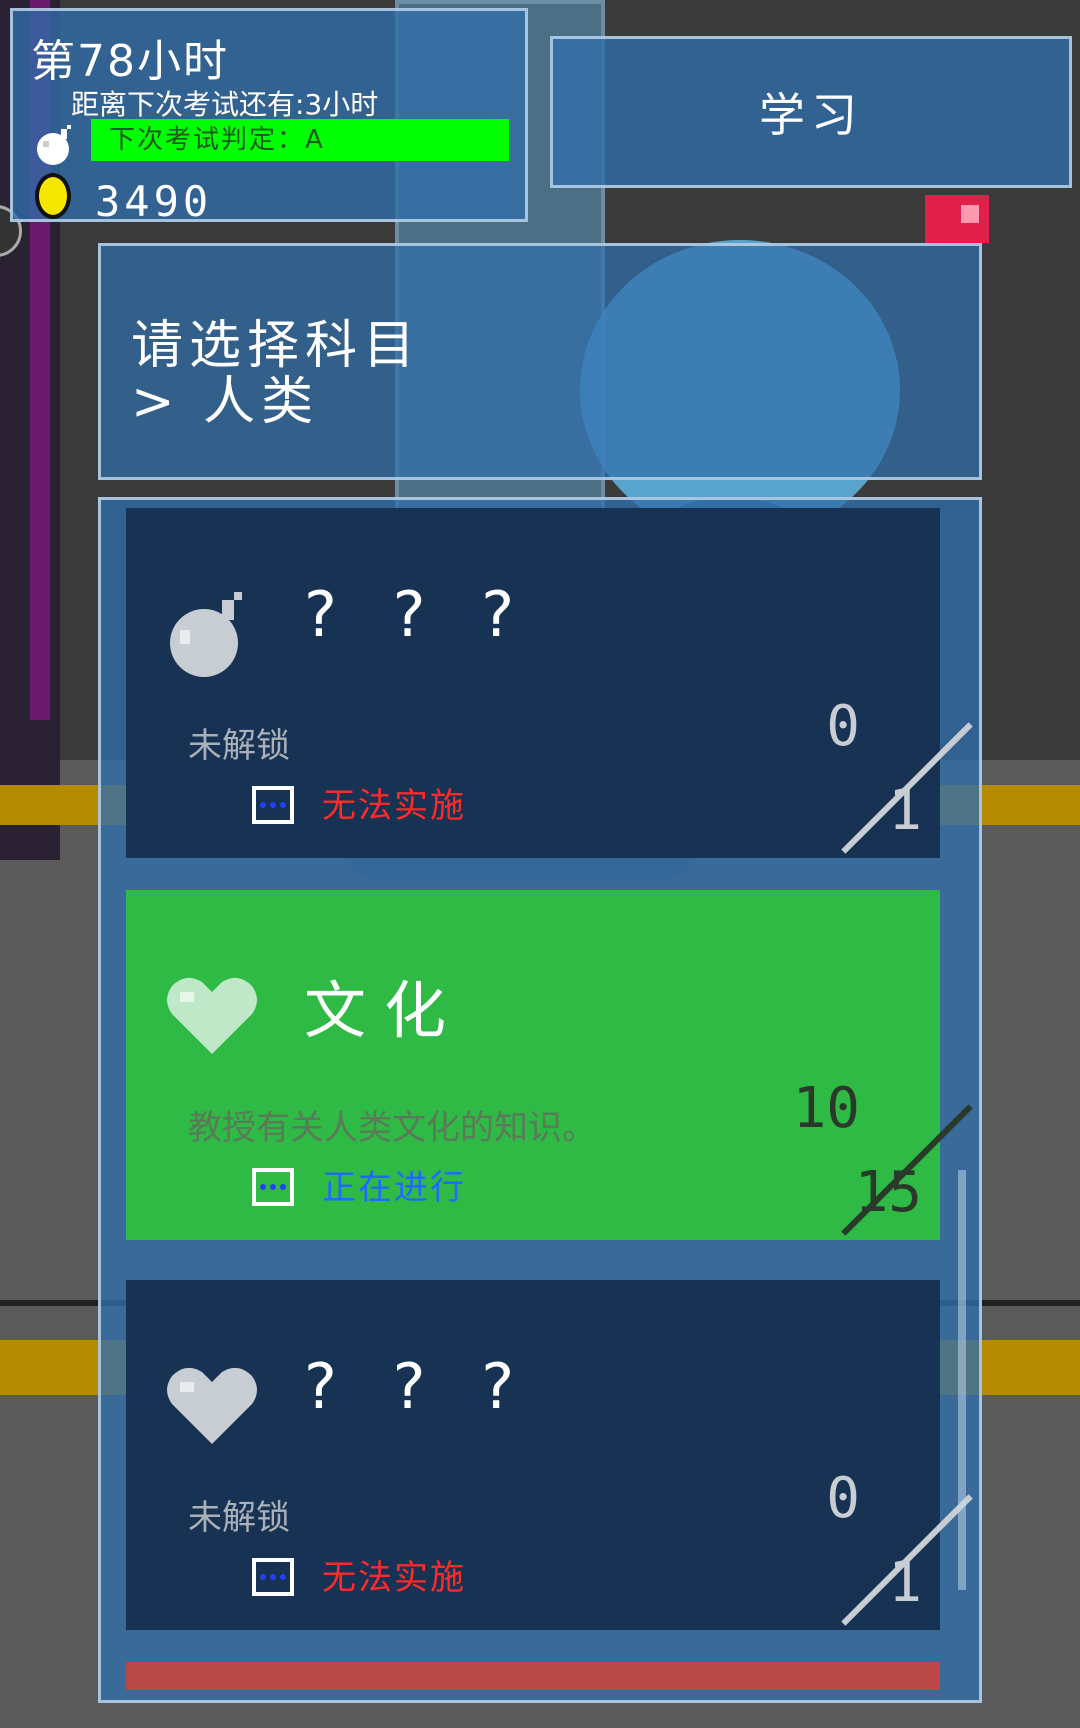 The height and width of the screenshot is (1728, 1080). Describe the element at coordinates (130, 61) in the screenshot. I see `hour-title: 第78小时` at that location.